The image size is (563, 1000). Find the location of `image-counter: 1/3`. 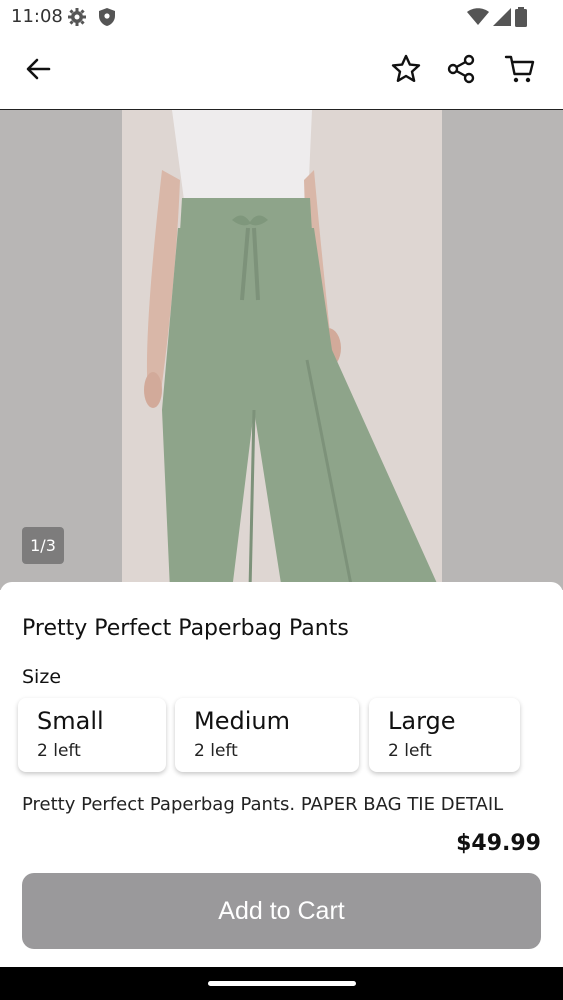

image-counter: 1/3 is located at coordinates (43, 545).